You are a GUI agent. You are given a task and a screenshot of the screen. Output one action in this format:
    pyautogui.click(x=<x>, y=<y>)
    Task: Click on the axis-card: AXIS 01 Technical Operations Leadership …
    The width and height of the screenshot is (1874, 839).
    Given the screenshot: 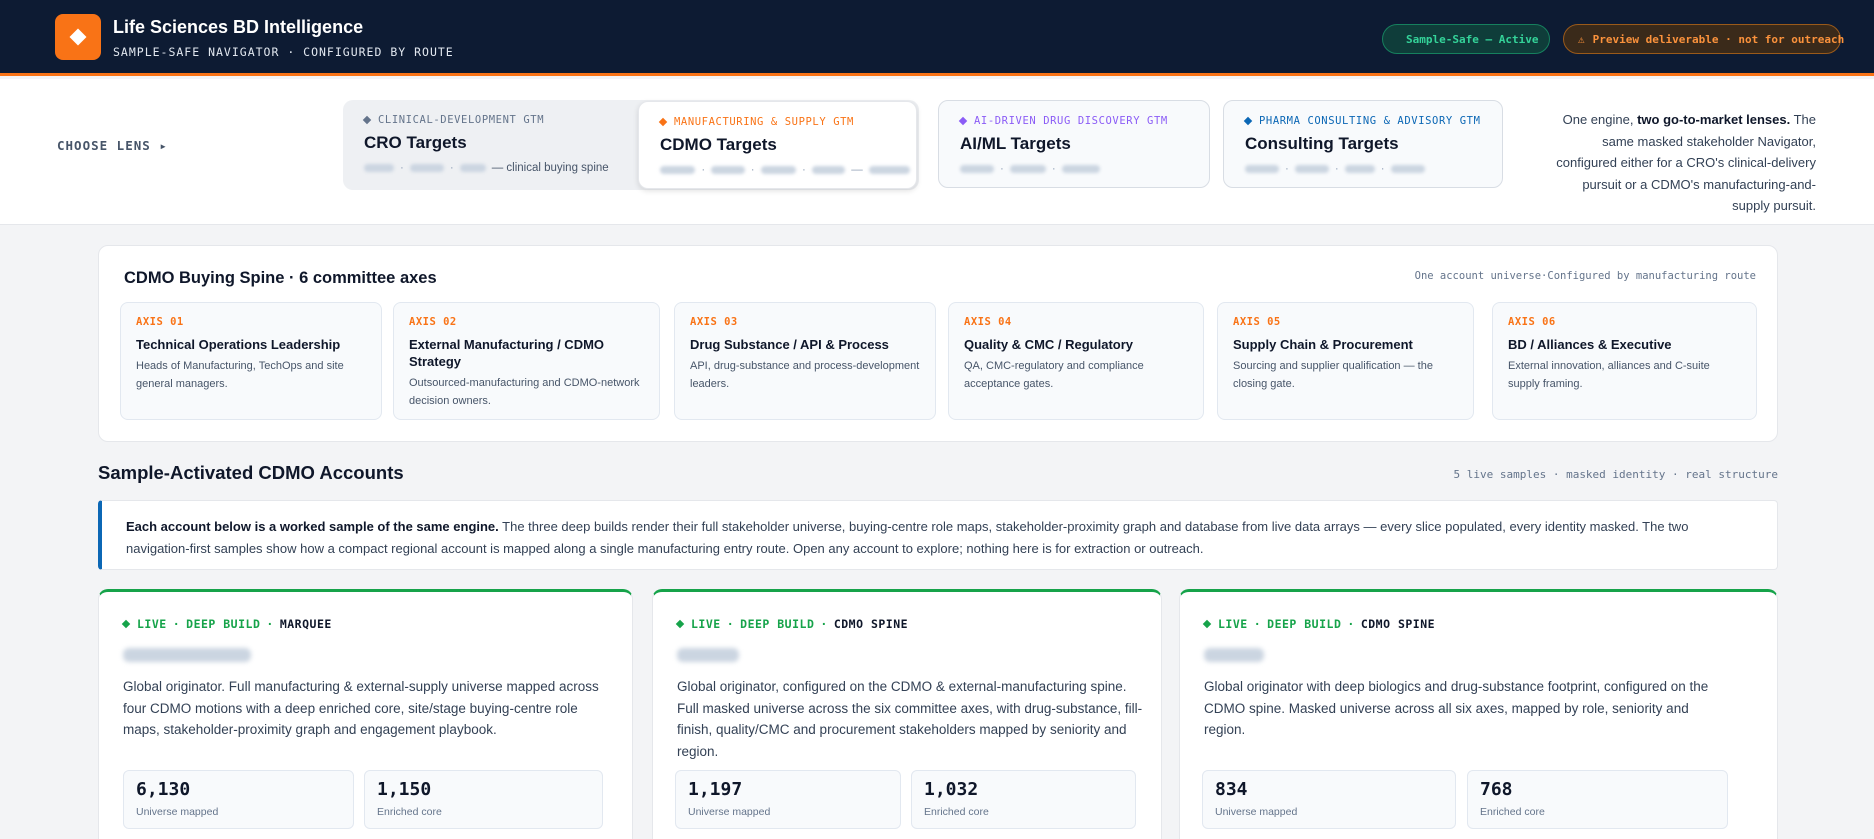 What is the action you would take?
    pyautogui.click(x=251, y=361)
    